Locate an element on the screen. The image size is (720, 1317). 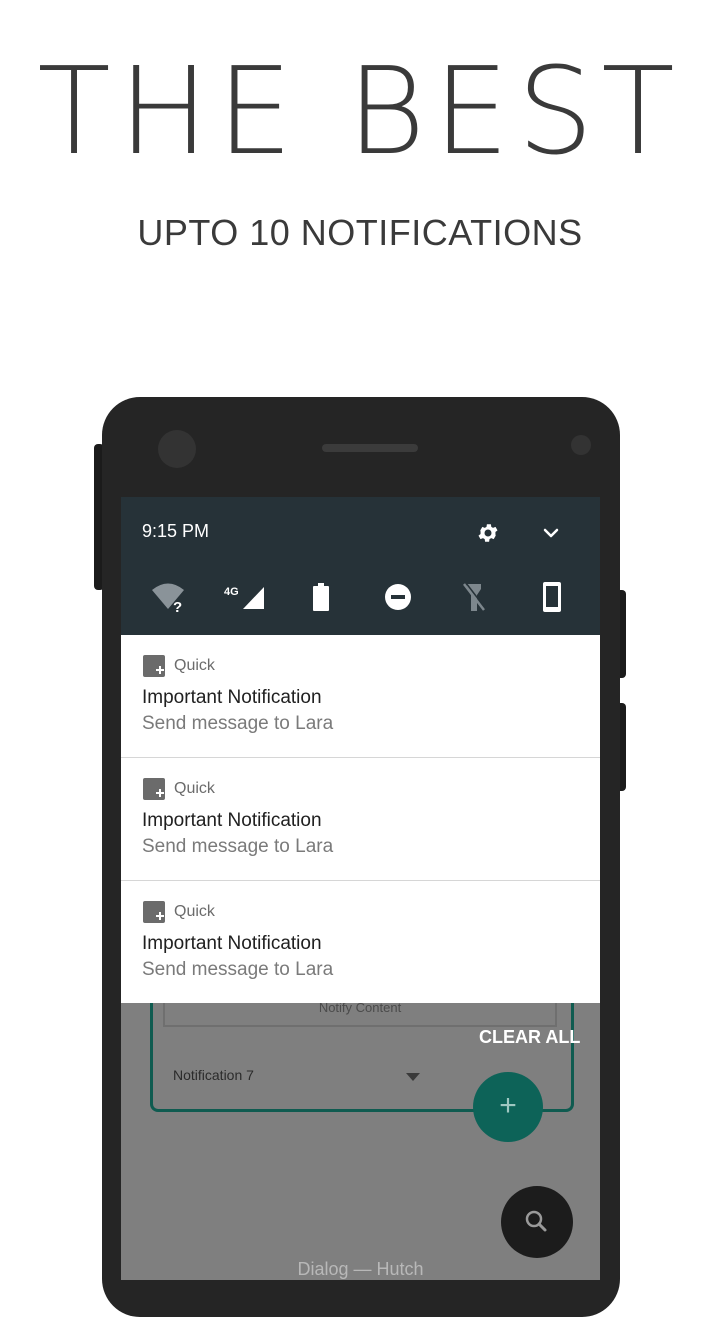
clear-all-button: CLEAR ALL is located at coordinates (529, 1037).